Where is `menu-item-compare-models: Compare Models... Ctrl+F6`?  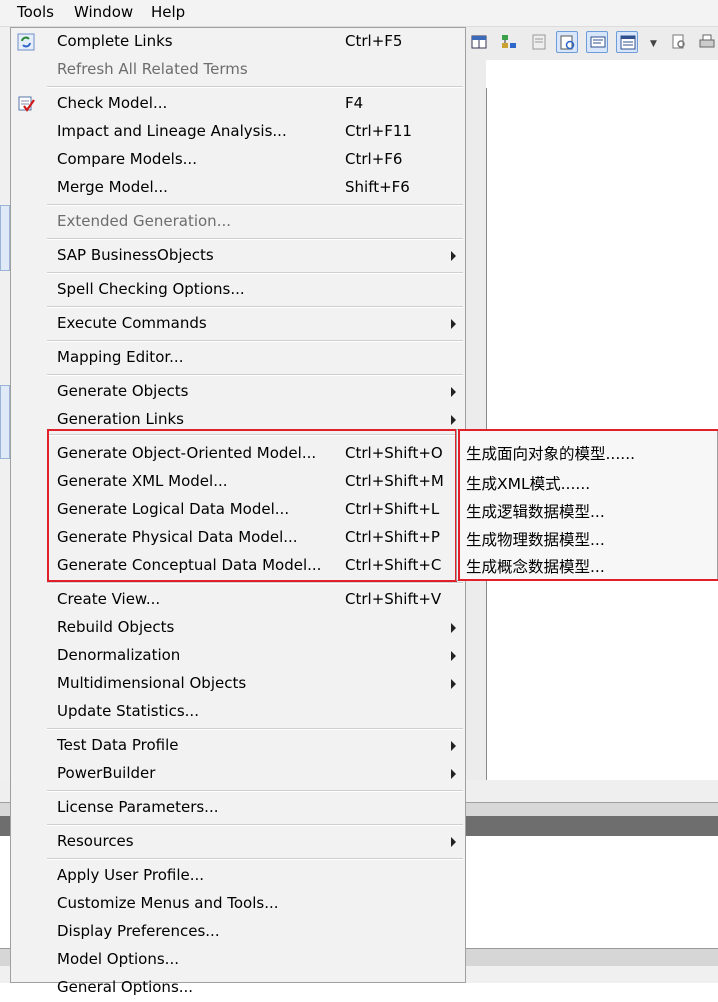
menu-item-compare-models: Compare Models... Ctrl+F6 is located at coordinates (238, 160).